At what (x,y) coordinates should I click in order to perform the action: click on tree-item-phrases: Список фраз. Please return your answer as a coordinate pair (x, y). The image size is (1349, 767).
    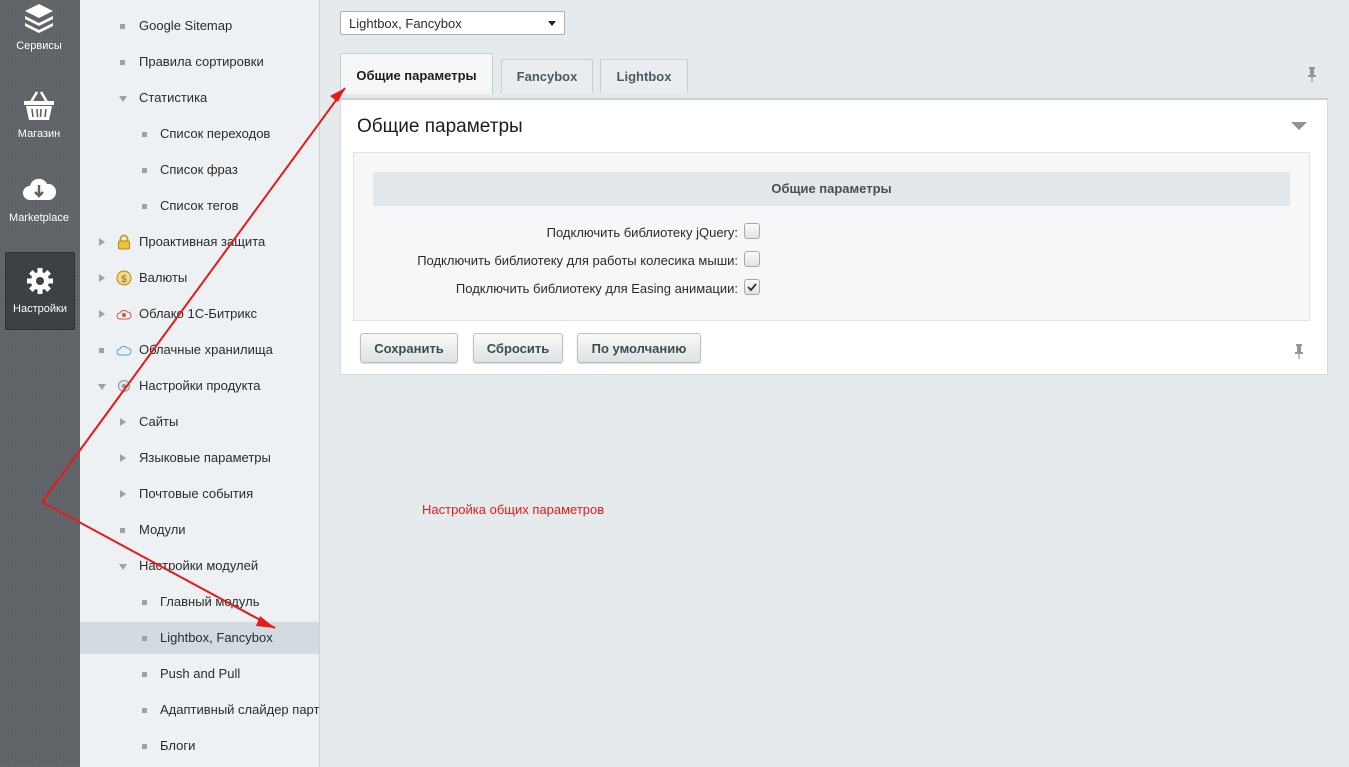
    Looking at the image, I should click on (199, 170).